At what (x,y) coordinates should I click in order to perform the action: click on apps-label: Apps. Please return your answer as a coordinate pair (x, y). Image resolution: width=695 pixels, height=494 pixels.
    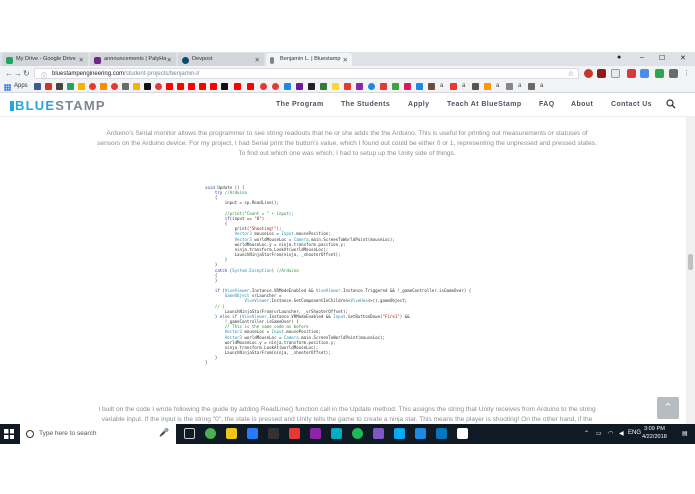
    Looking at the image, I should click on (21, 86).